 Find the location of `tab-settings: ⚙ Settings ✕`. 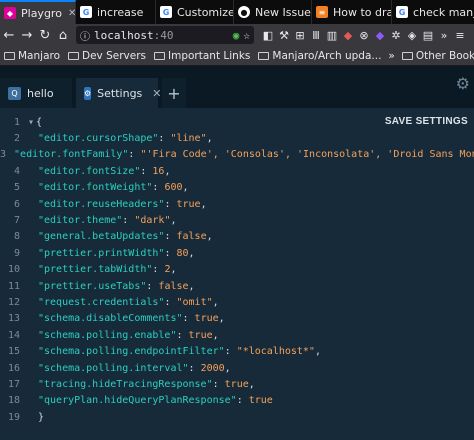

tab-settings: ⚙ Settings ✕ is located at coordinates (119, 93).